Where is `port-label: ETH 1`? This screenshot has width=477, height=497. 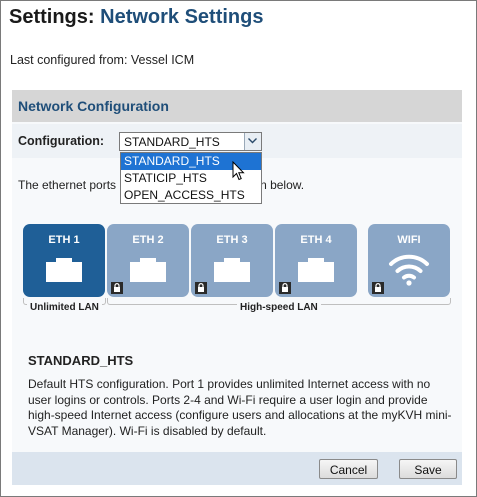
port-label: ETH 1 is located at coordinates (64, 240).